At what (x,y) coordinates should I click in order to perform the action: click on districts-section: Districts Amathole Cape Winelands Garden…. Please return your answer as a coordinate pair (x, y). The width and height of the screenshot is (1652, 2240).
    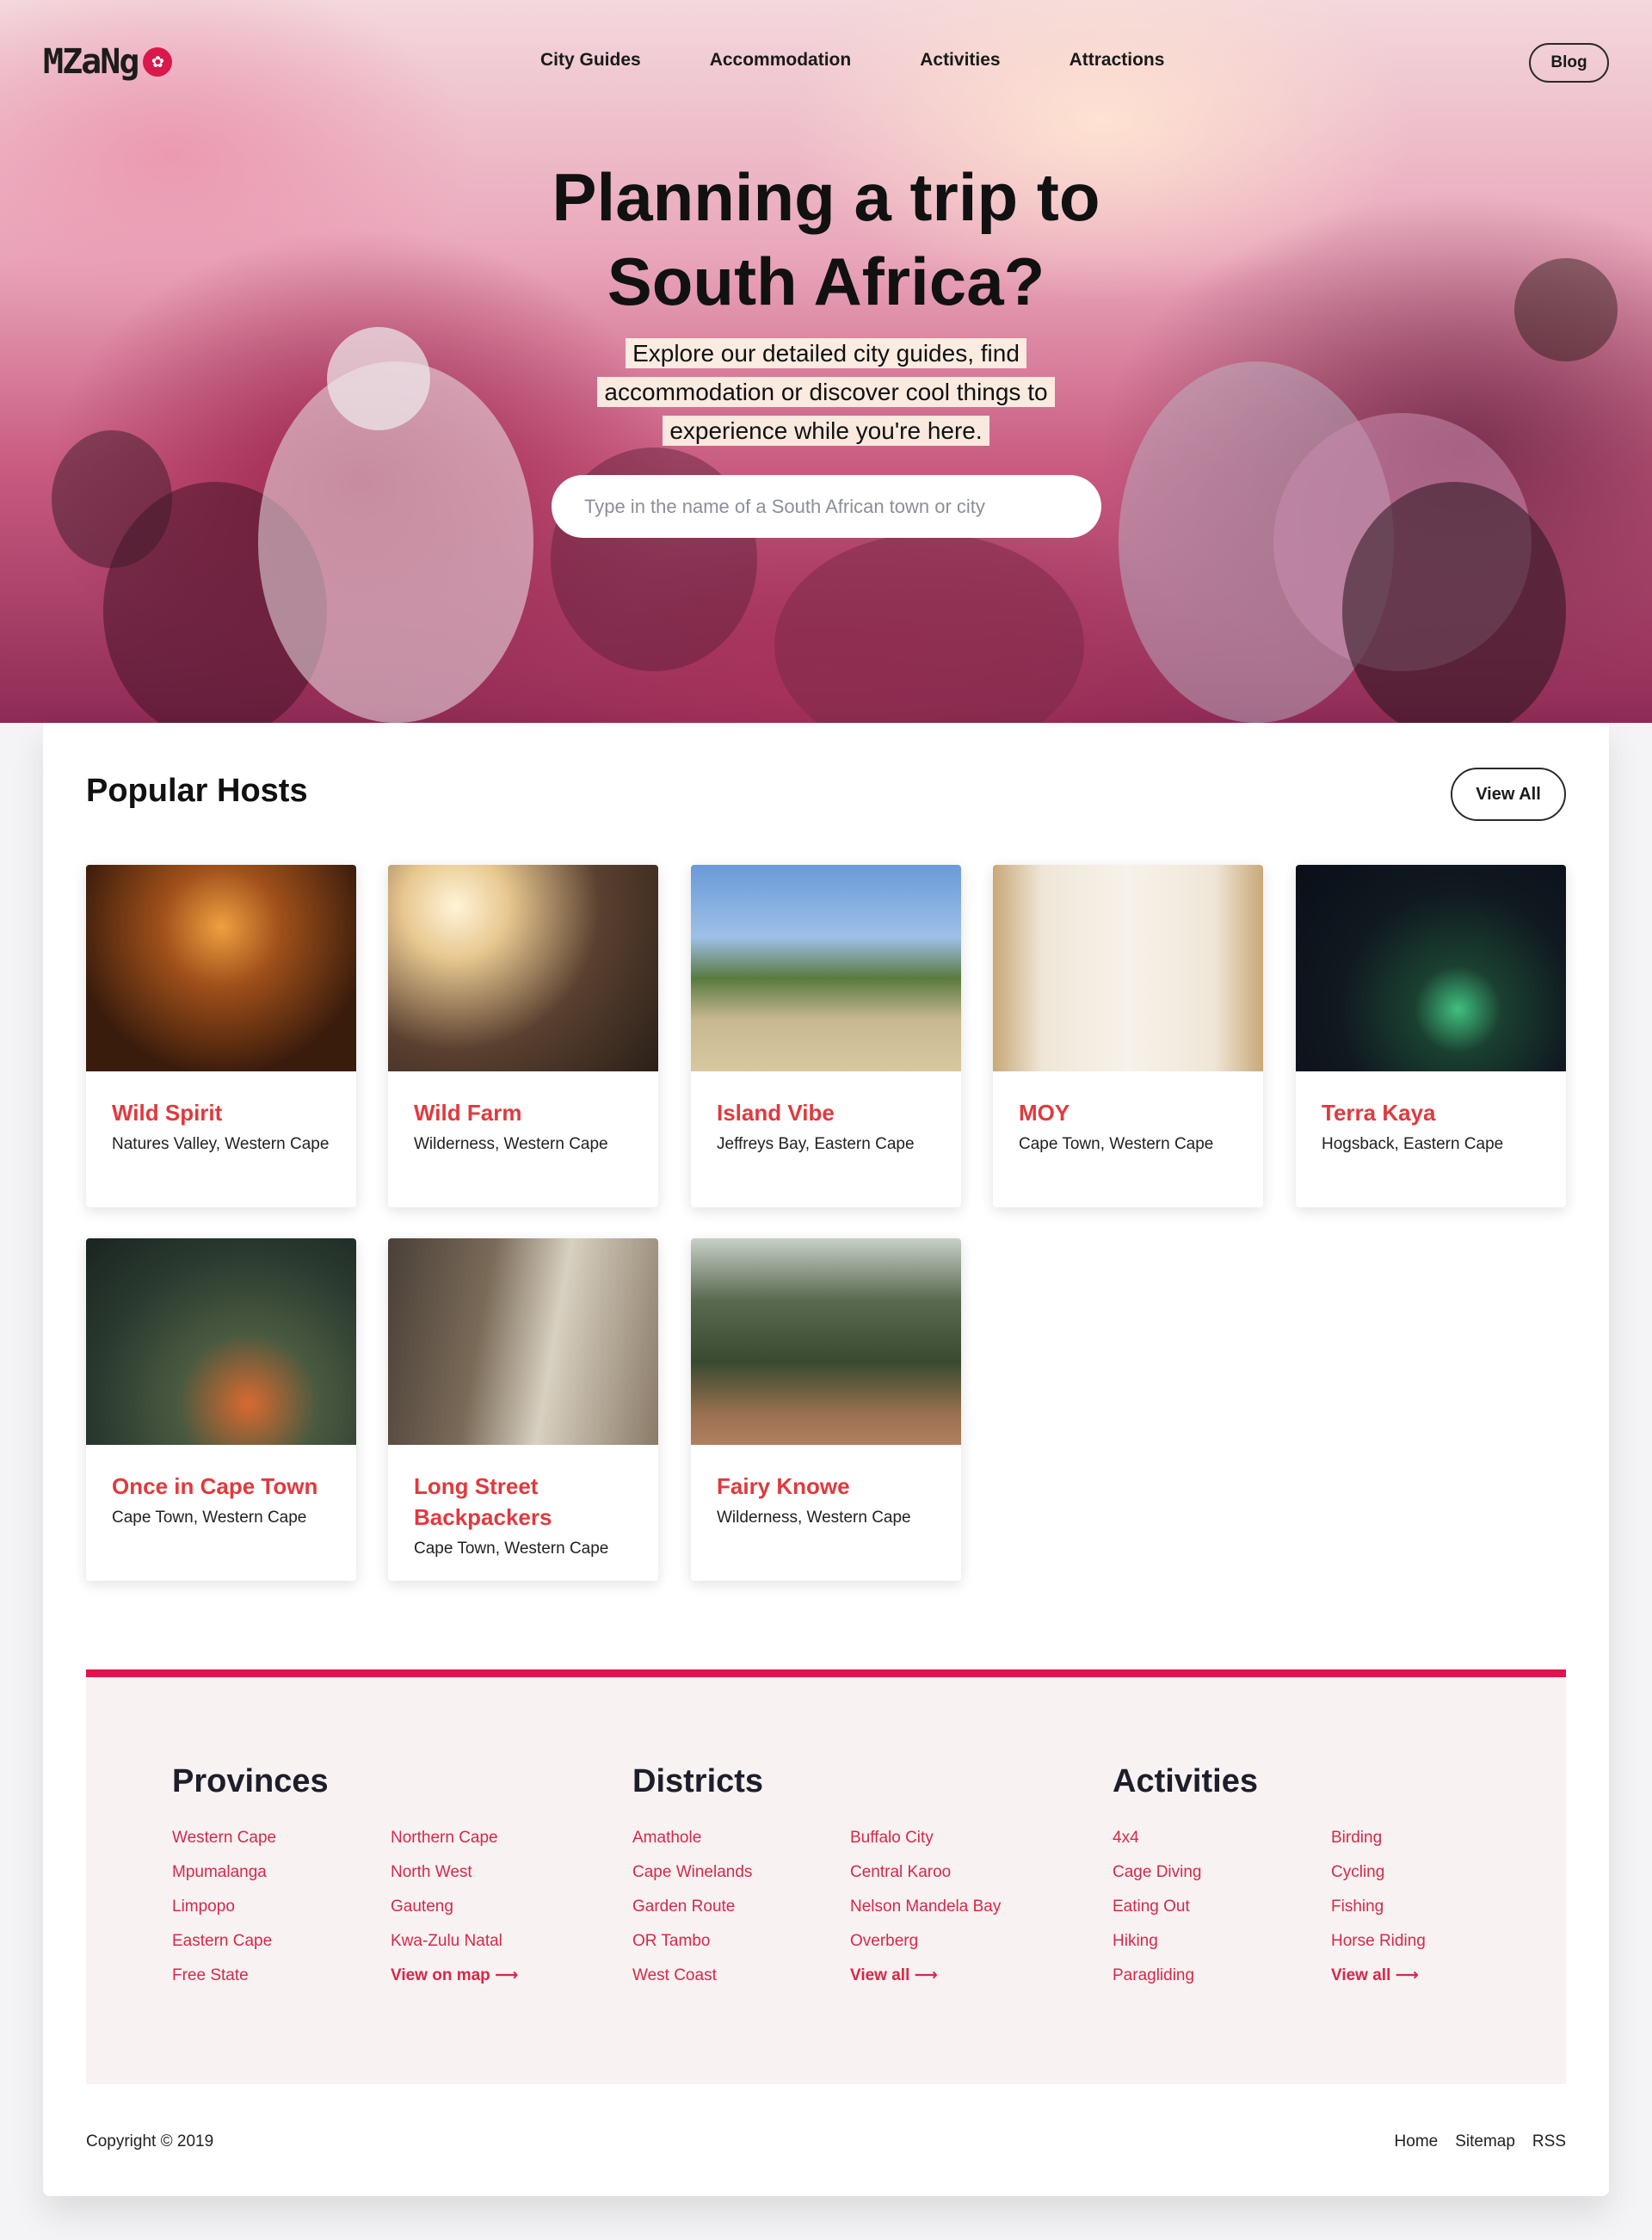
    Looking at the image, I should click on (816, 1873).